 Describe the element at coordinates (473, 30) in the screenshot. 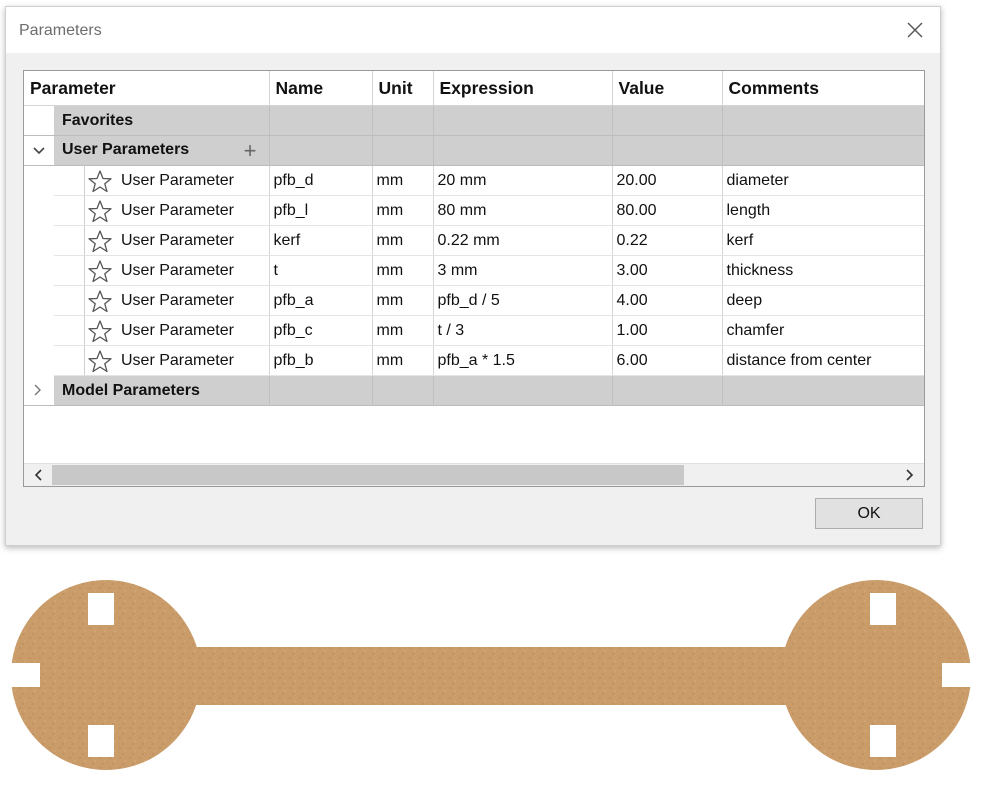

I see `title-bar: Parameters` at that location.